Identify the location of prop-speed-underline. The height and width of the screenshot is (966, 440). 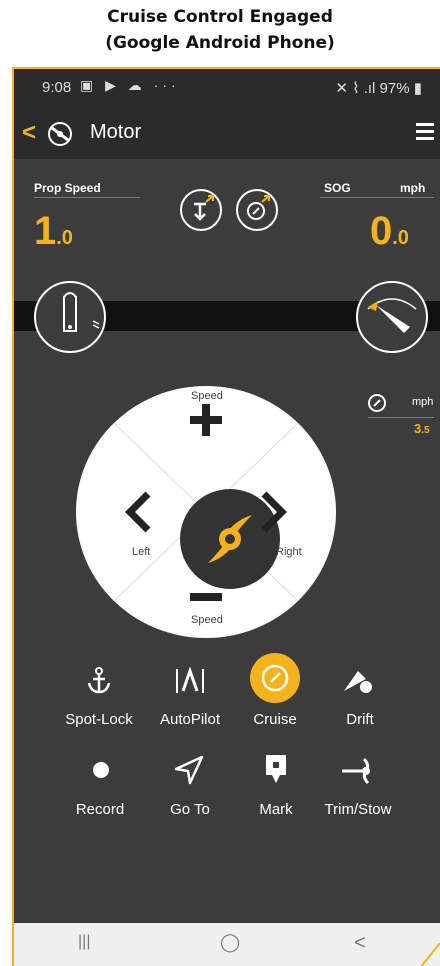
(87, 197).